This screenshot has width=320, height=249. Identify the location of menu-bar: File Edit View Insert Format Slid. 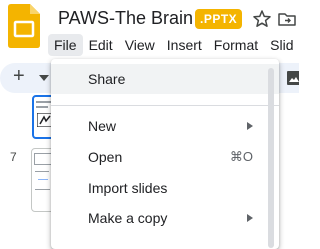
(174, 45).